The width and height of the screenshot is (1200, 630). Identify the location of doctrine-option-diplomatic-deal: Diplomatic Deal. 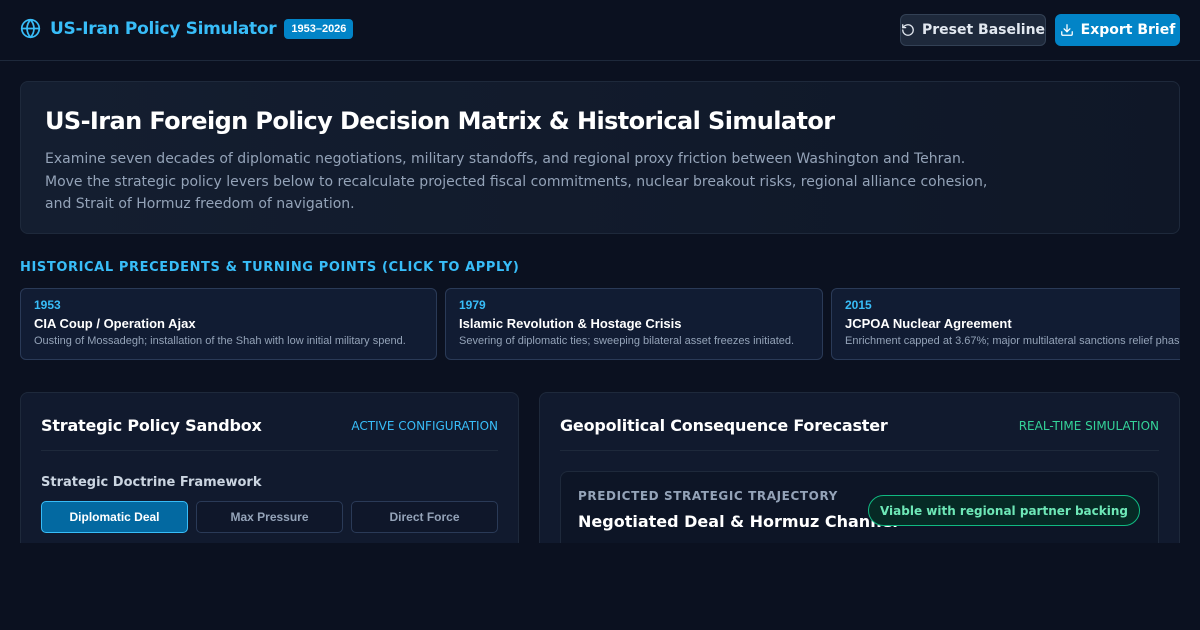
(114, 517).